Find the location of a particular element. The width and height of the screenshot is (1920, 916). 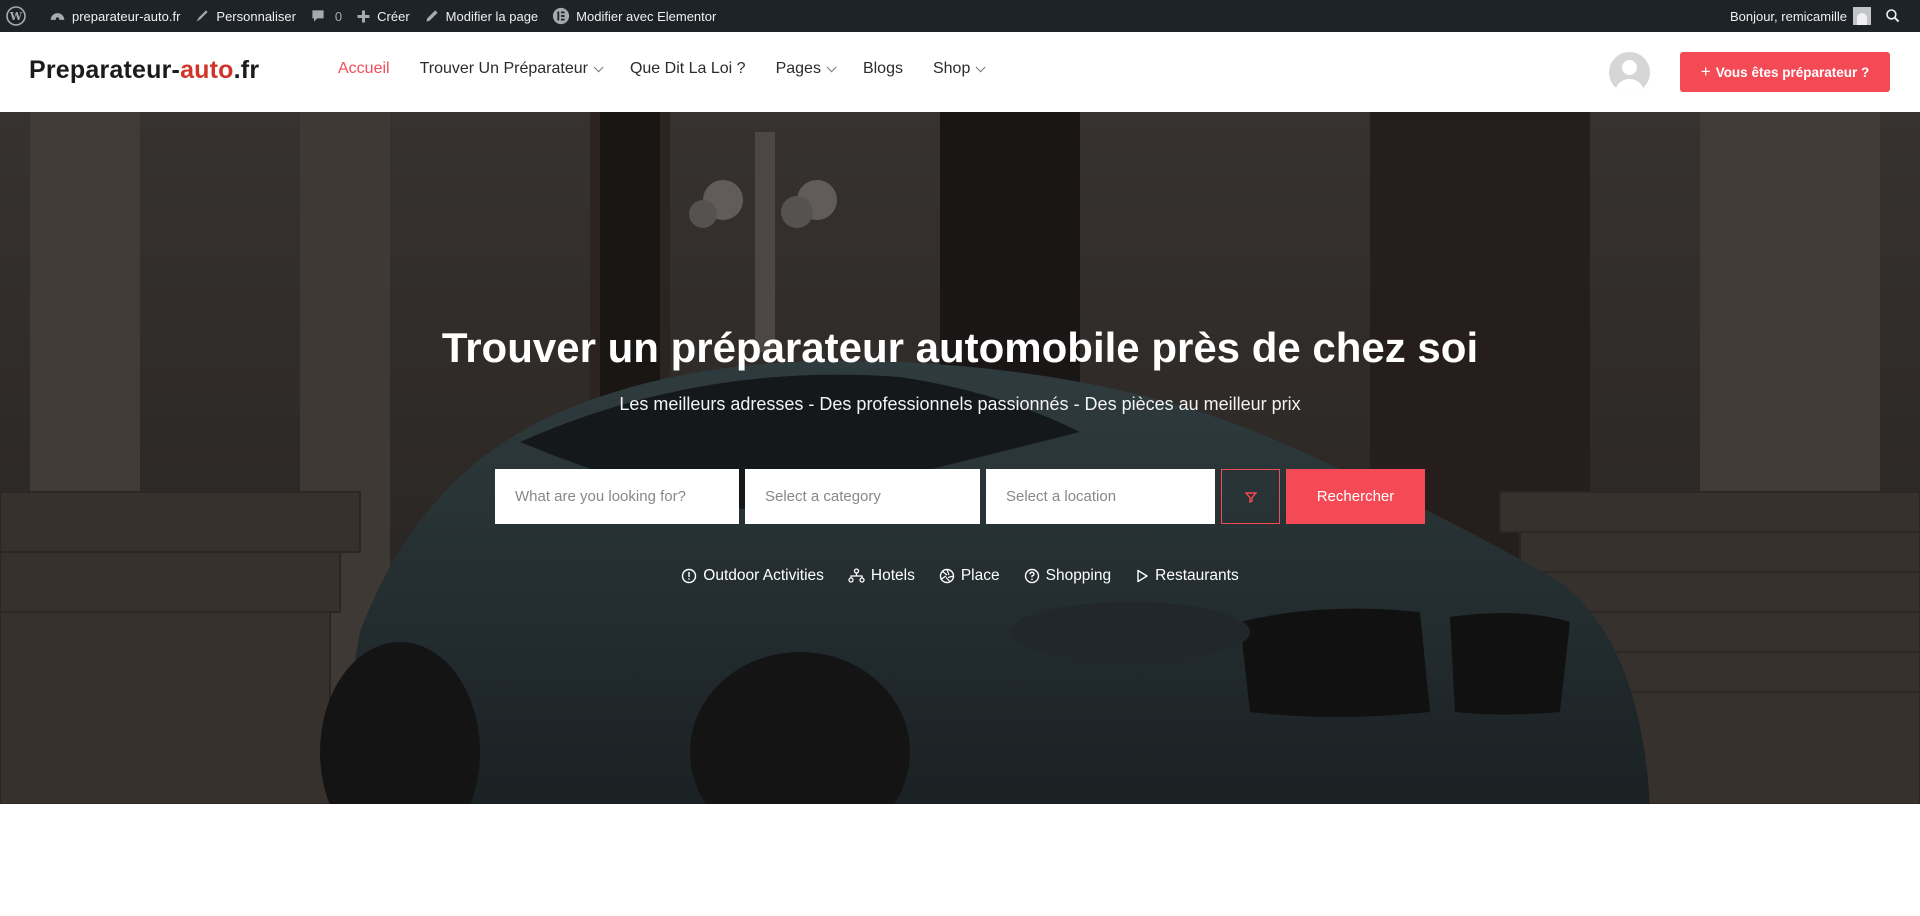

category-label: Place is located at coordinates (980, 575).